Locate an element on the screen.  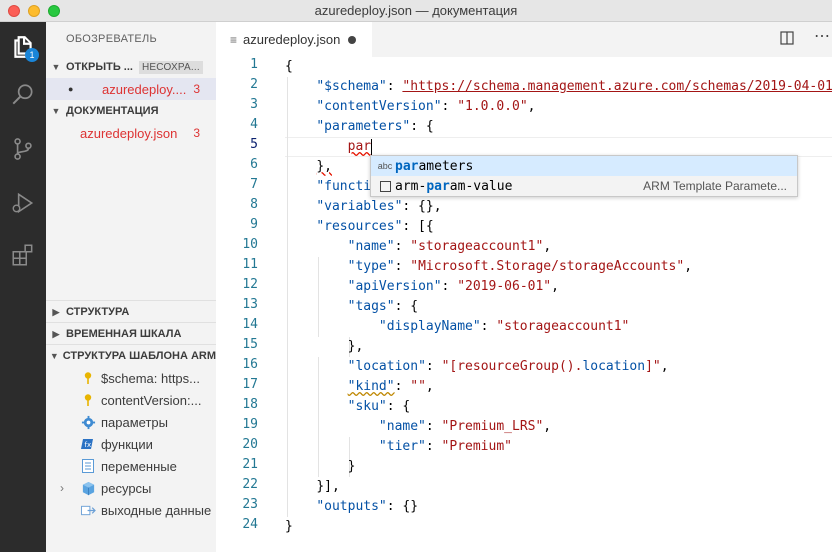
line-number: 11 is located at coordinates (250, 264).